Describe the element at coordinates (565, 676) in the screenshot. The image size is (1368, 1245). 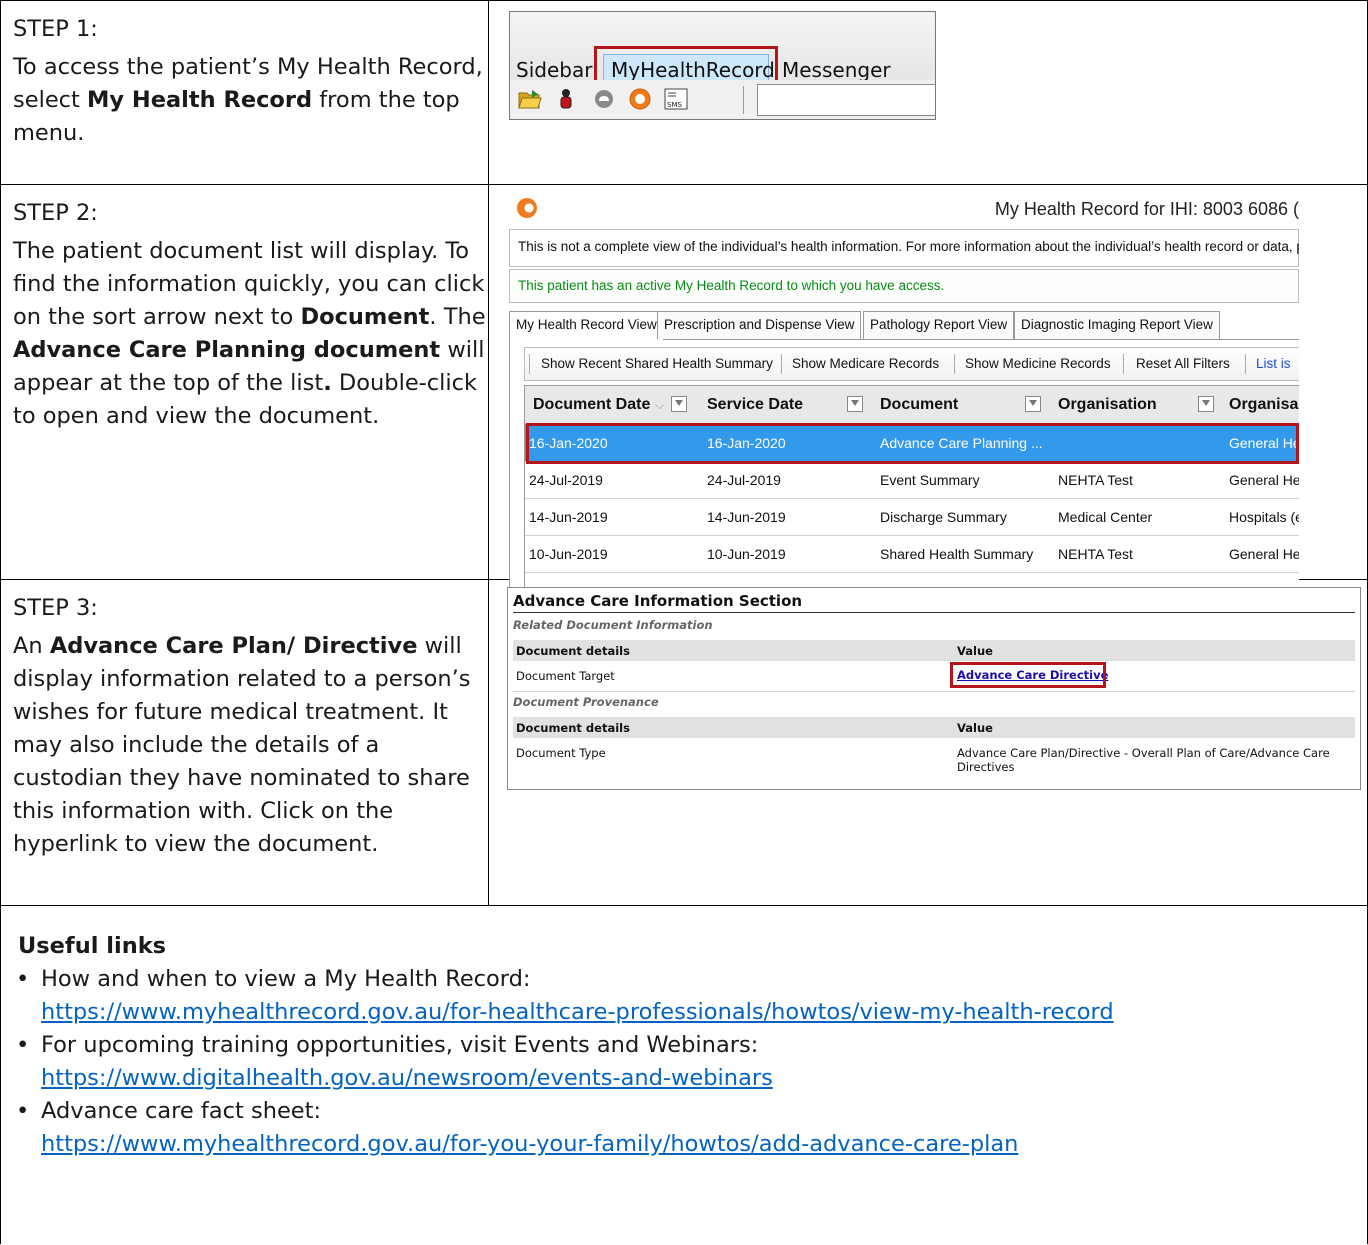
I see `row-label-document-target: Document Target` at that location.